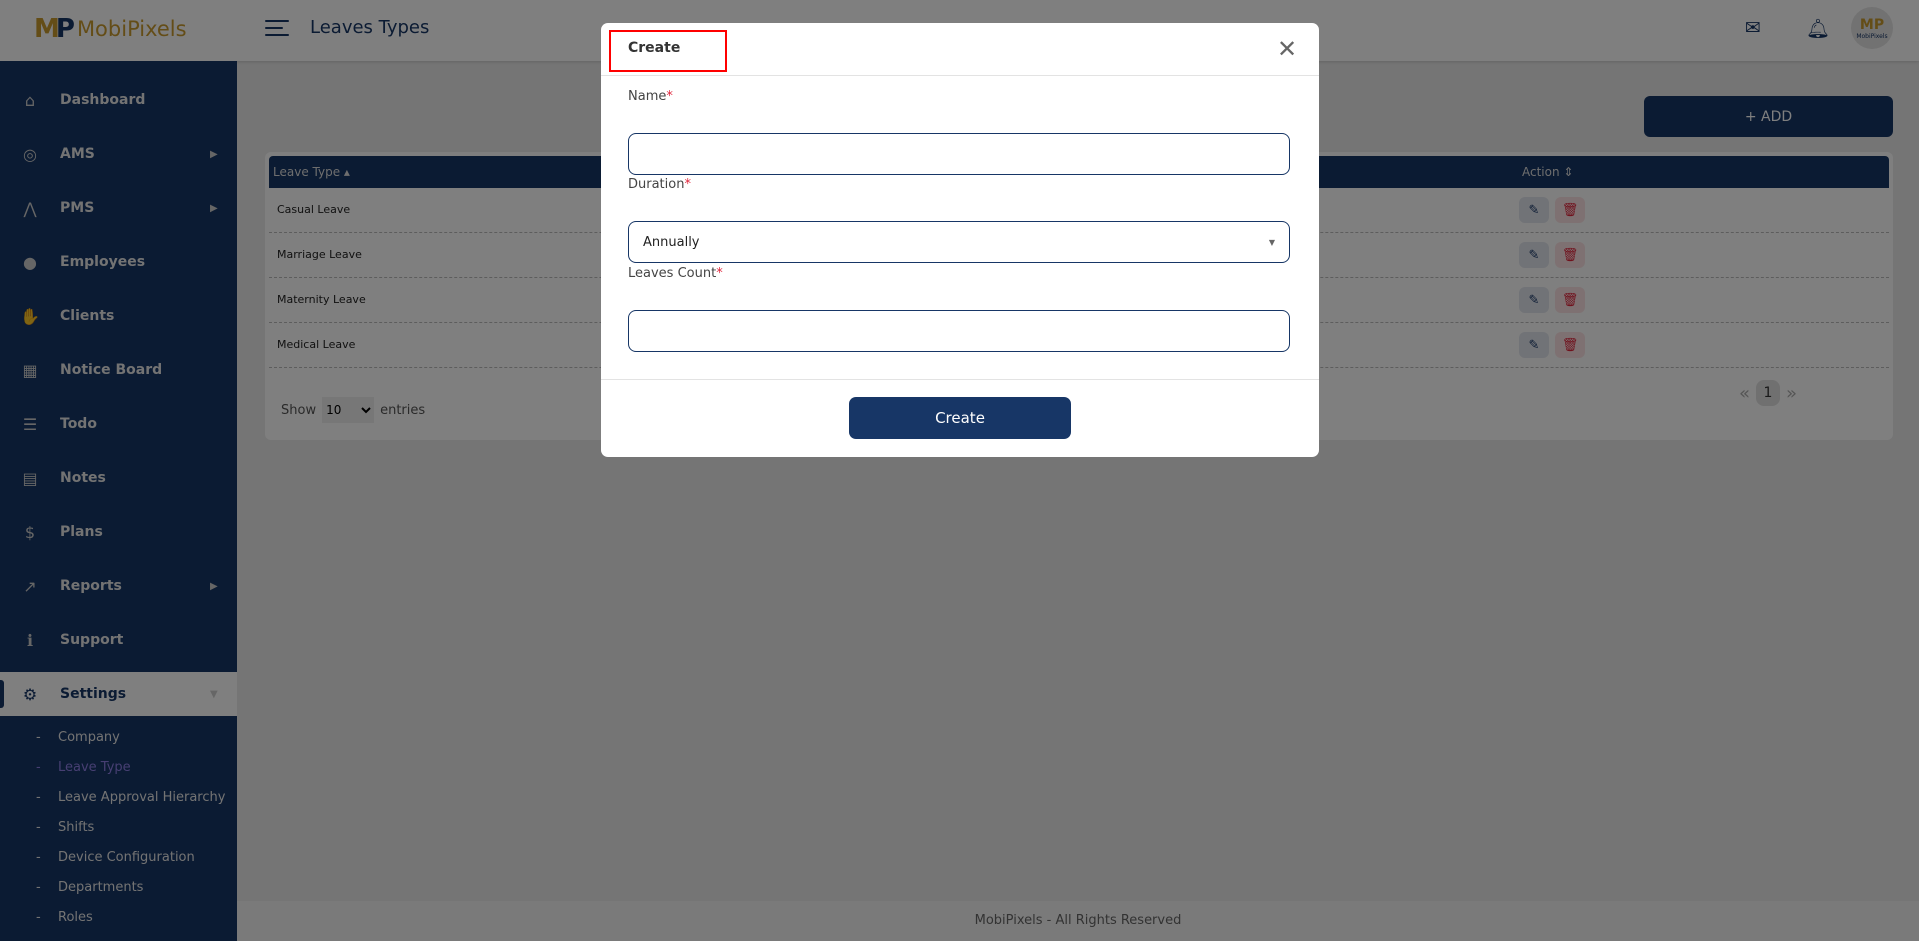  What do you see at coordinates (675, 273) in the screenshot?
I see `leaves-count-label: Leaves Count*` at bounding box center [675, 273].